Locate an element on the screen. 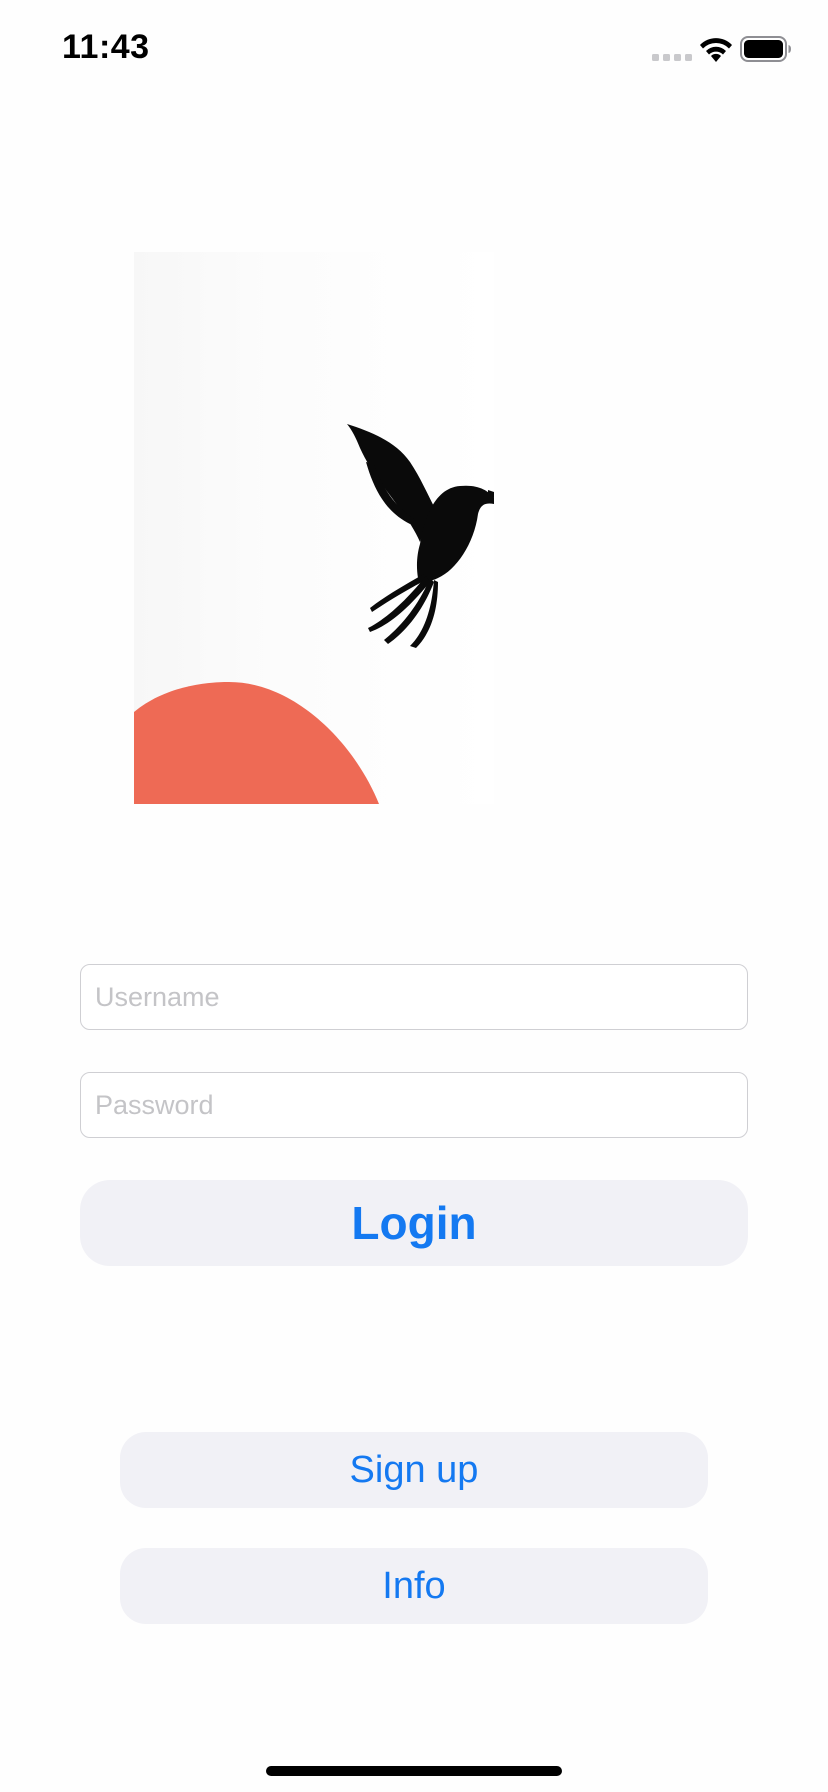 This screenshot has width=828, height=1792. cellular-signal-icon is located at coordinates (672, 57).